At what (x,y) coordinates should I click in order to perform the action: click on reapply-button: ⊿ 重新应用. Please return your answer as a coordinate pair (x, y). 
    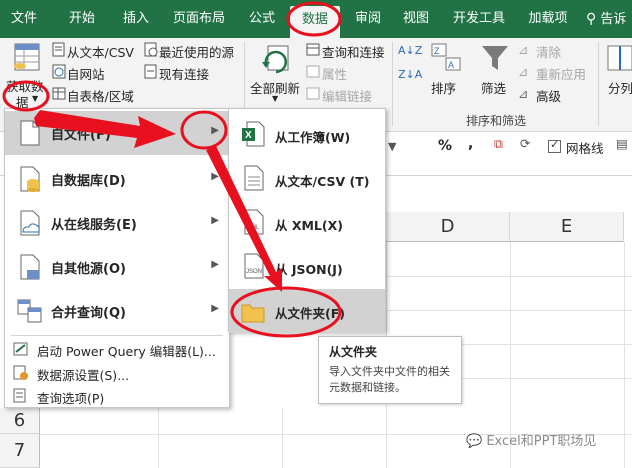
    Looking at the image, I should click on (556, 73).